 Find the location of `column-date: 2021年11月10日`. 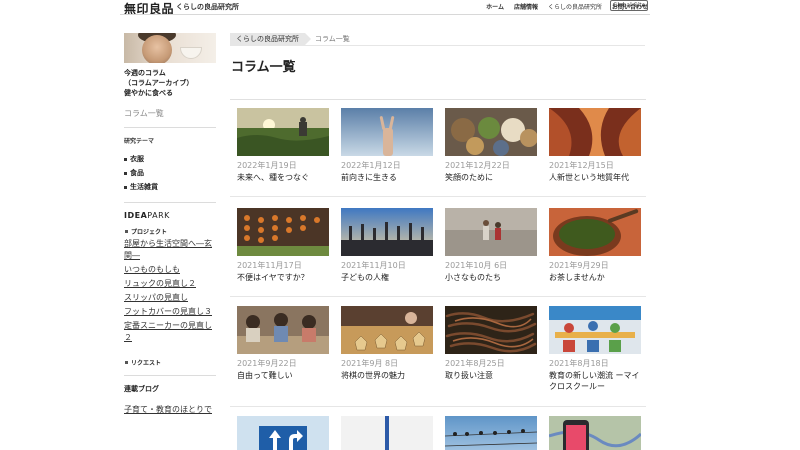

column-date: 2021年11月10日 is located at coordinates (373, 265).